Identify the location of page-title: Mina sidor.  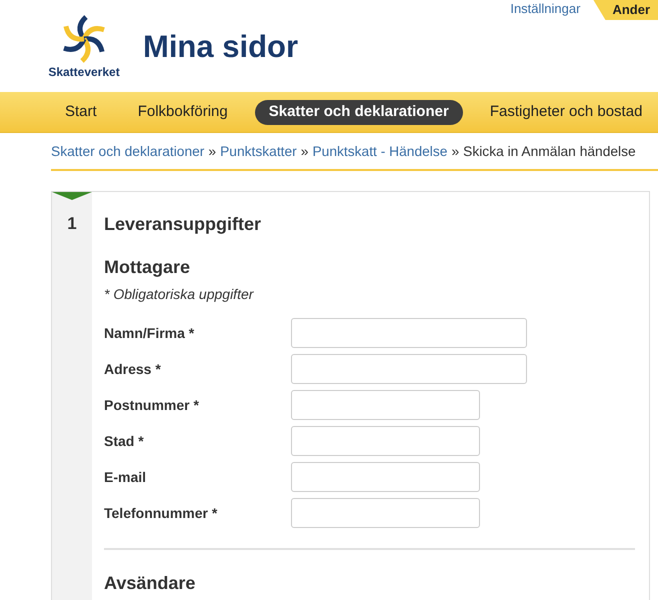
(220, 47).